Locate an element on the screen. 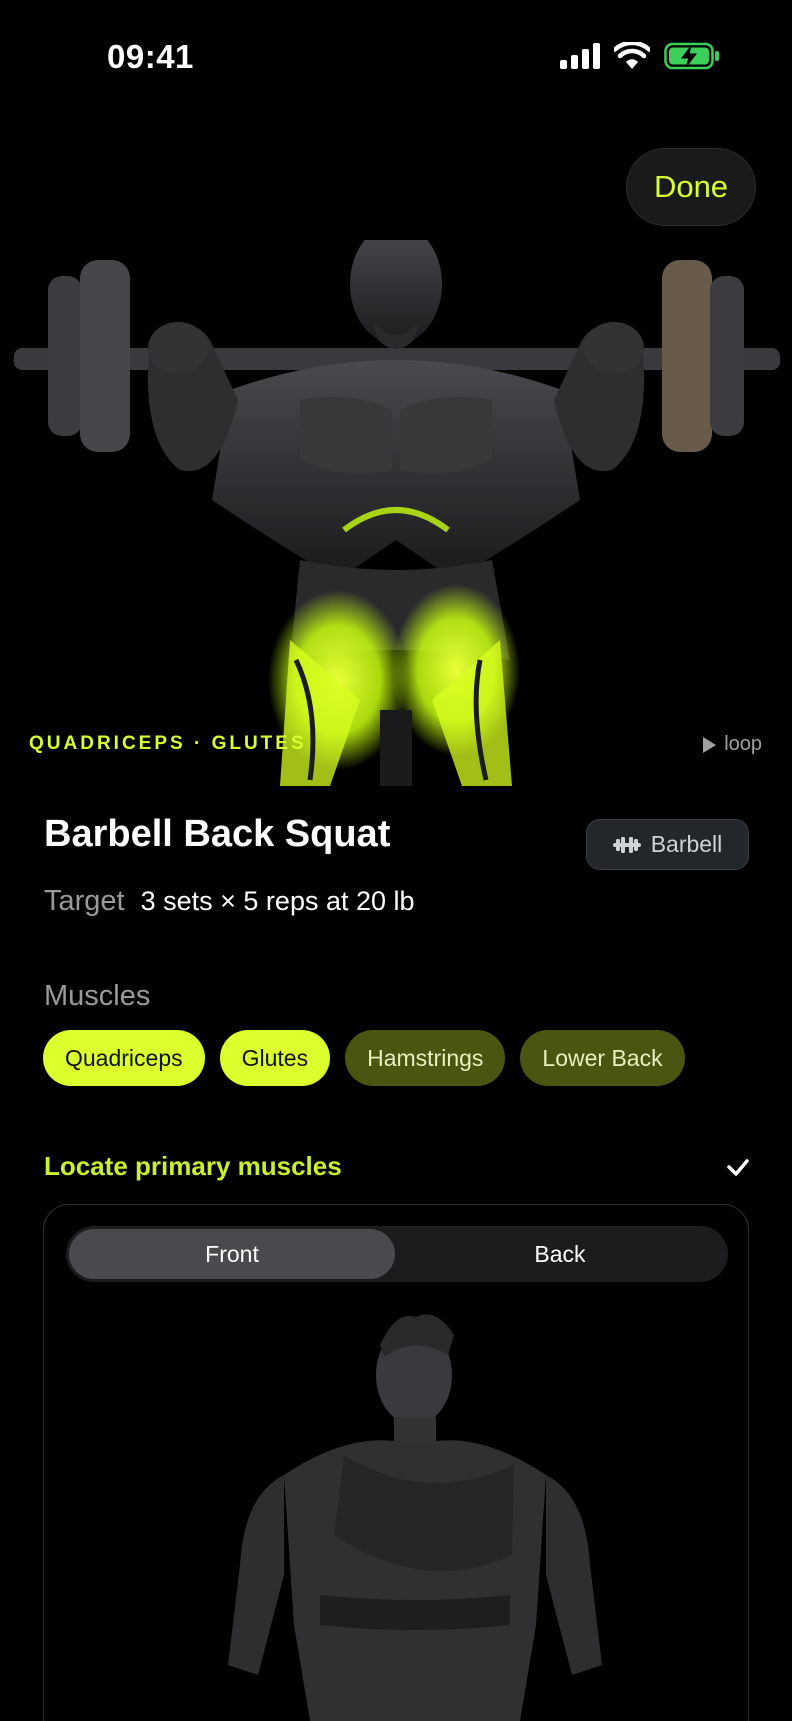  segment-back: Back is located at coordinates (560, 1254).